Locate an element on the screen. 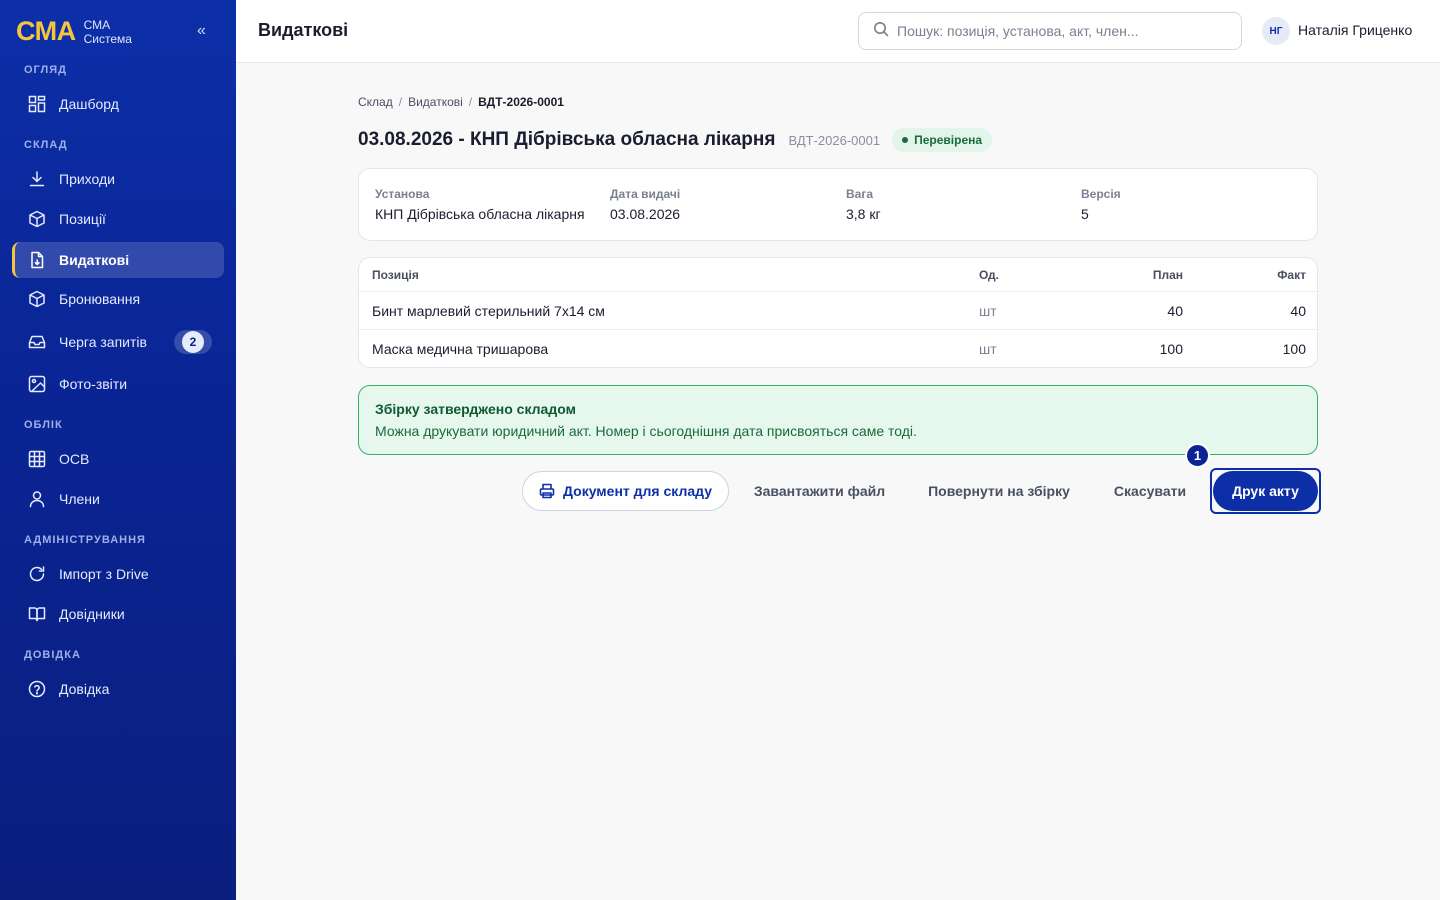  print-act-button: Друк акту is located at coordinates (1265, 491).